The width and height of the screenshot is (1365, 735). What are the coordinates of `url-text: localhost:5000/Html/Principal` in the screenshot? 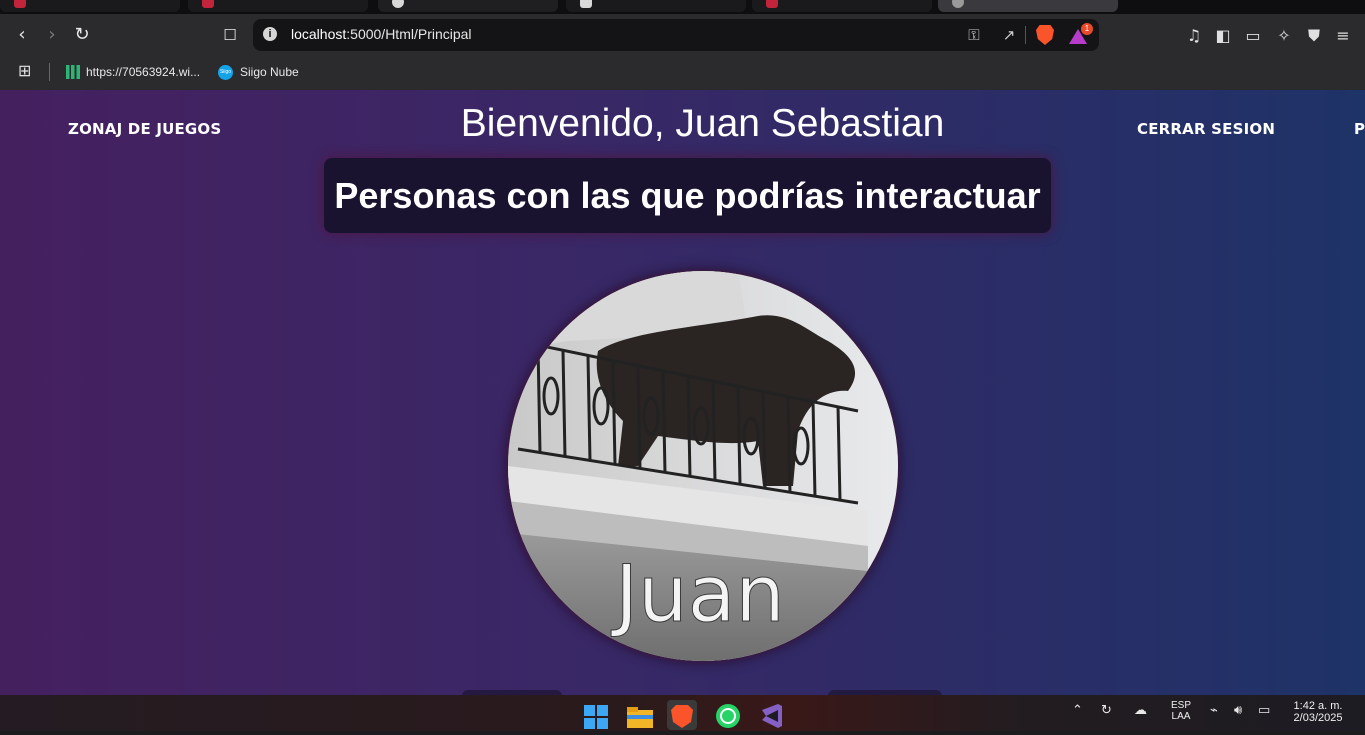 It's located at (381, 34).